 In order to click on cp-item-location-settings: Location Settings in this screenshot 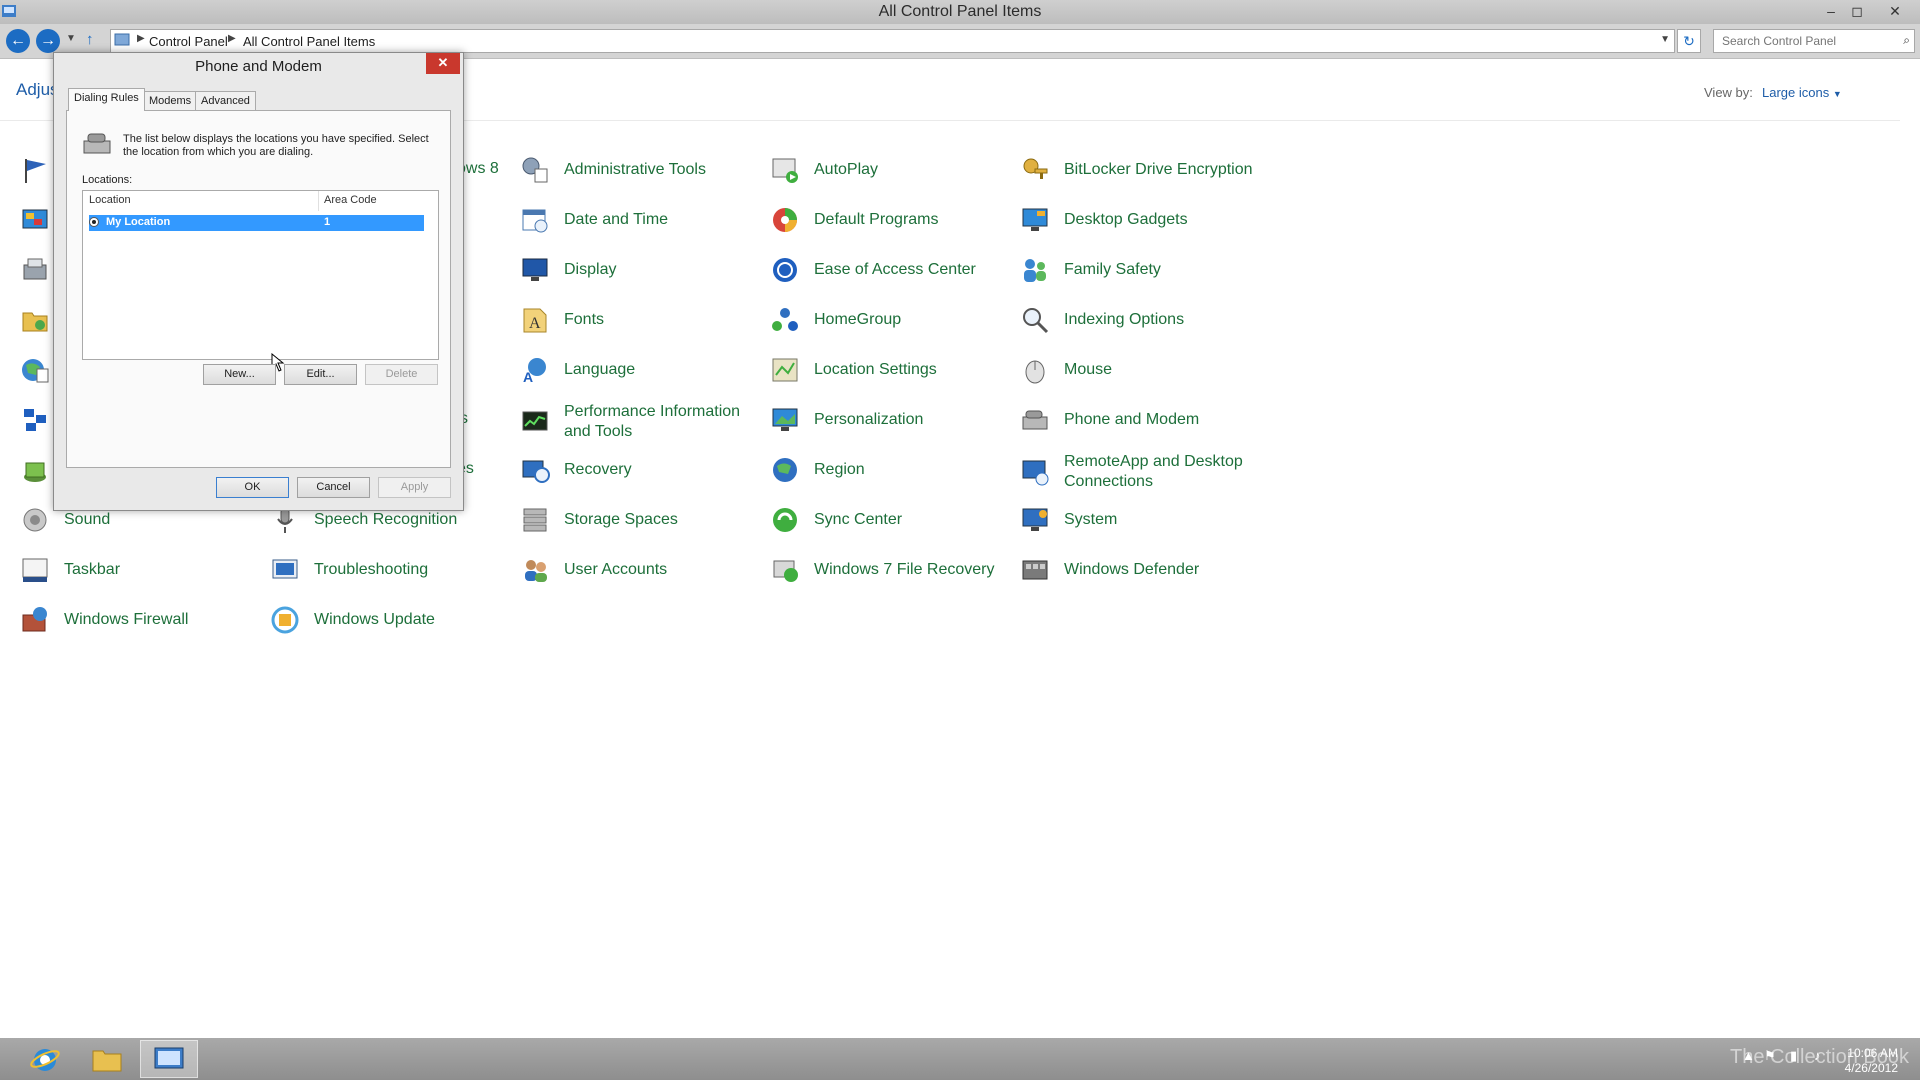, I will do `click(852, 370)`.